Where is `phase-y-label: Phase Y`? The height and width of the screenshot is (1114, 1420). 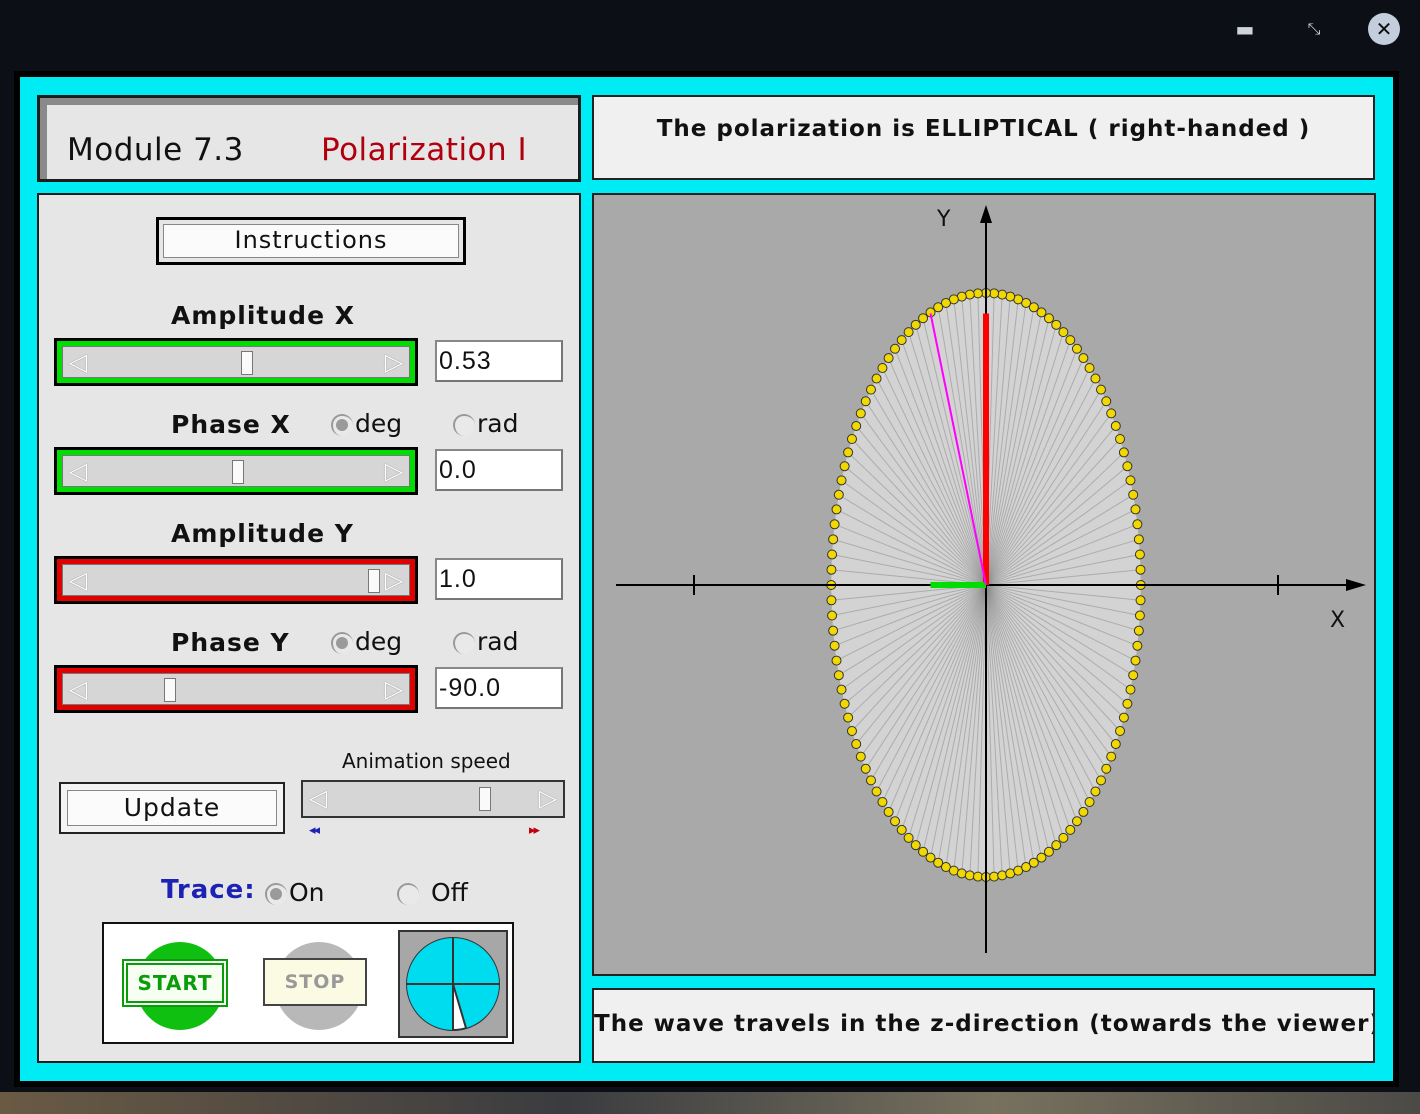
phase-y-label: Phase Y is located at coordinates (230, 642).